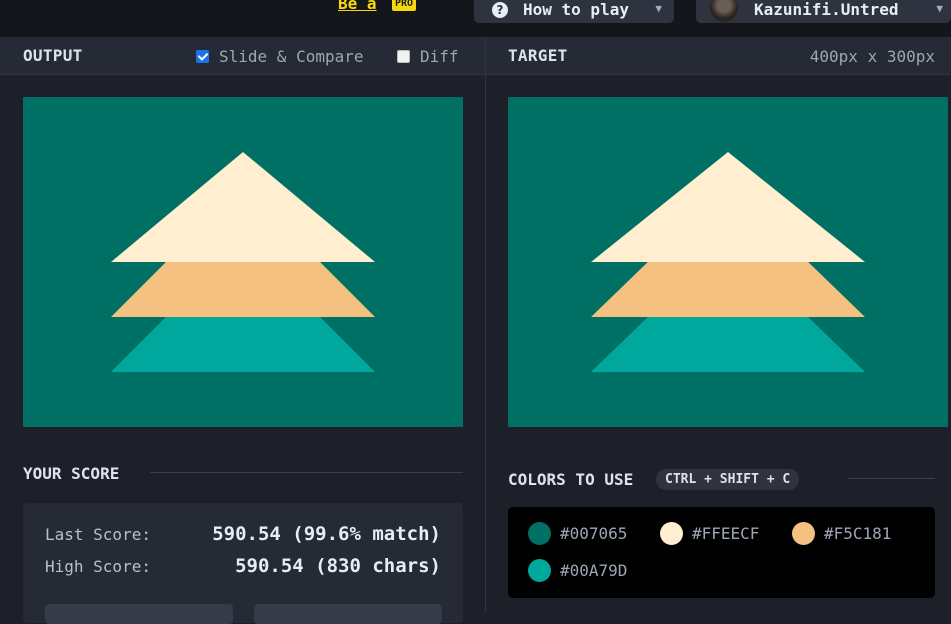  What do you see at coordinates (71, 473) in the screenshot?
I see `score-title: YOUR SCORE` at bounding box center [71, 473].